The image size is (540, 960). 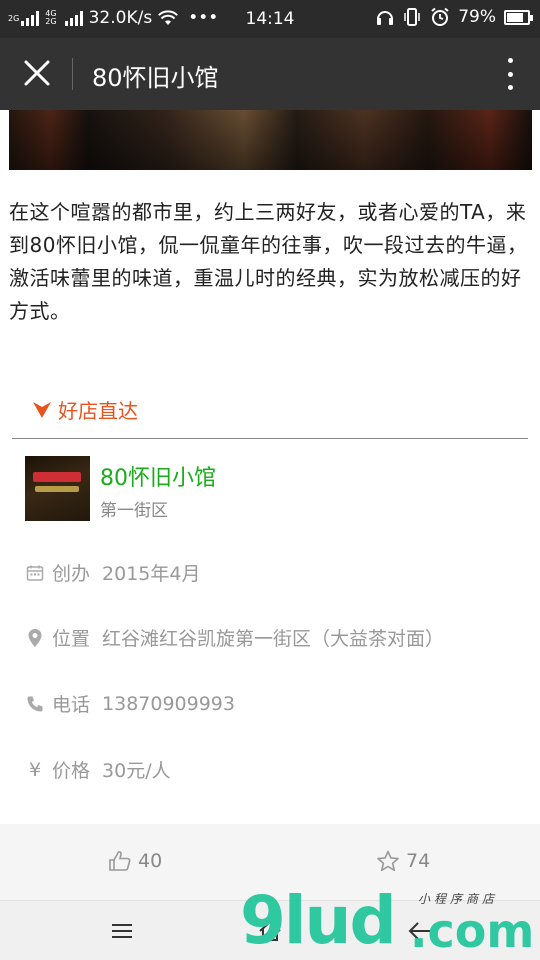 I want to click on section-header: 好店直达, so click(x=85, y=409).